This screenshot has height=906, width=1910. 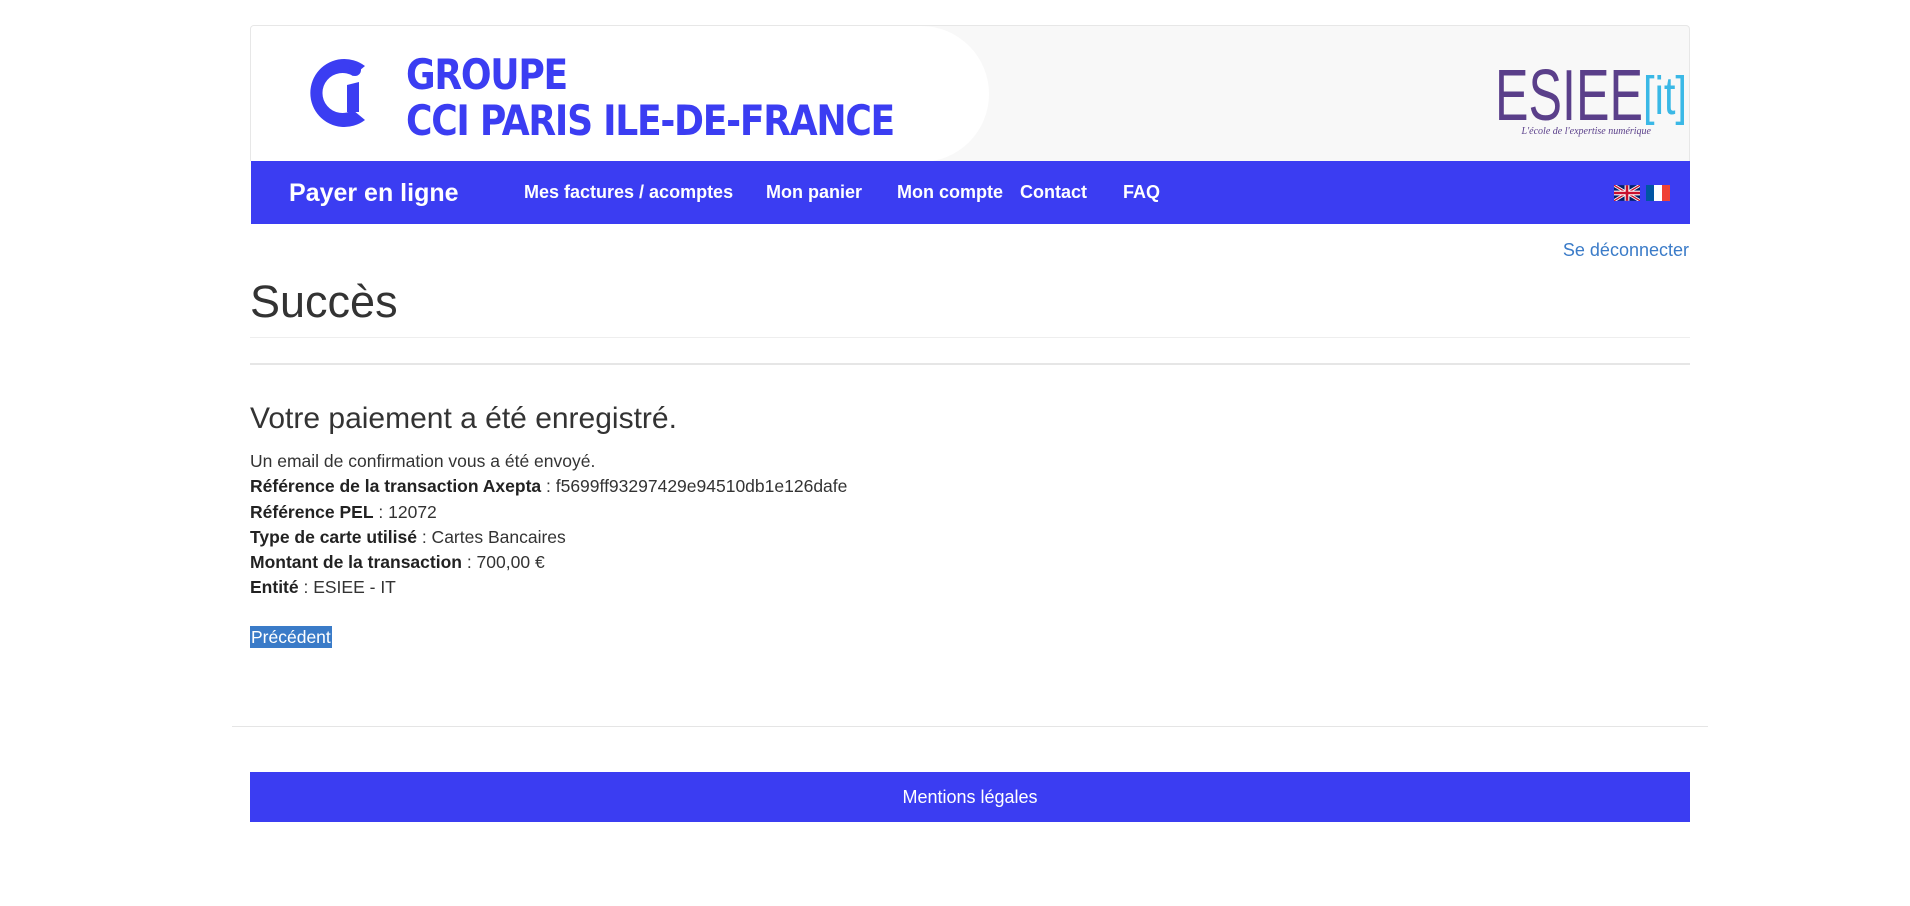 I want to click on detail-label: Type de carte utilisé, so click(x=333, y=536).